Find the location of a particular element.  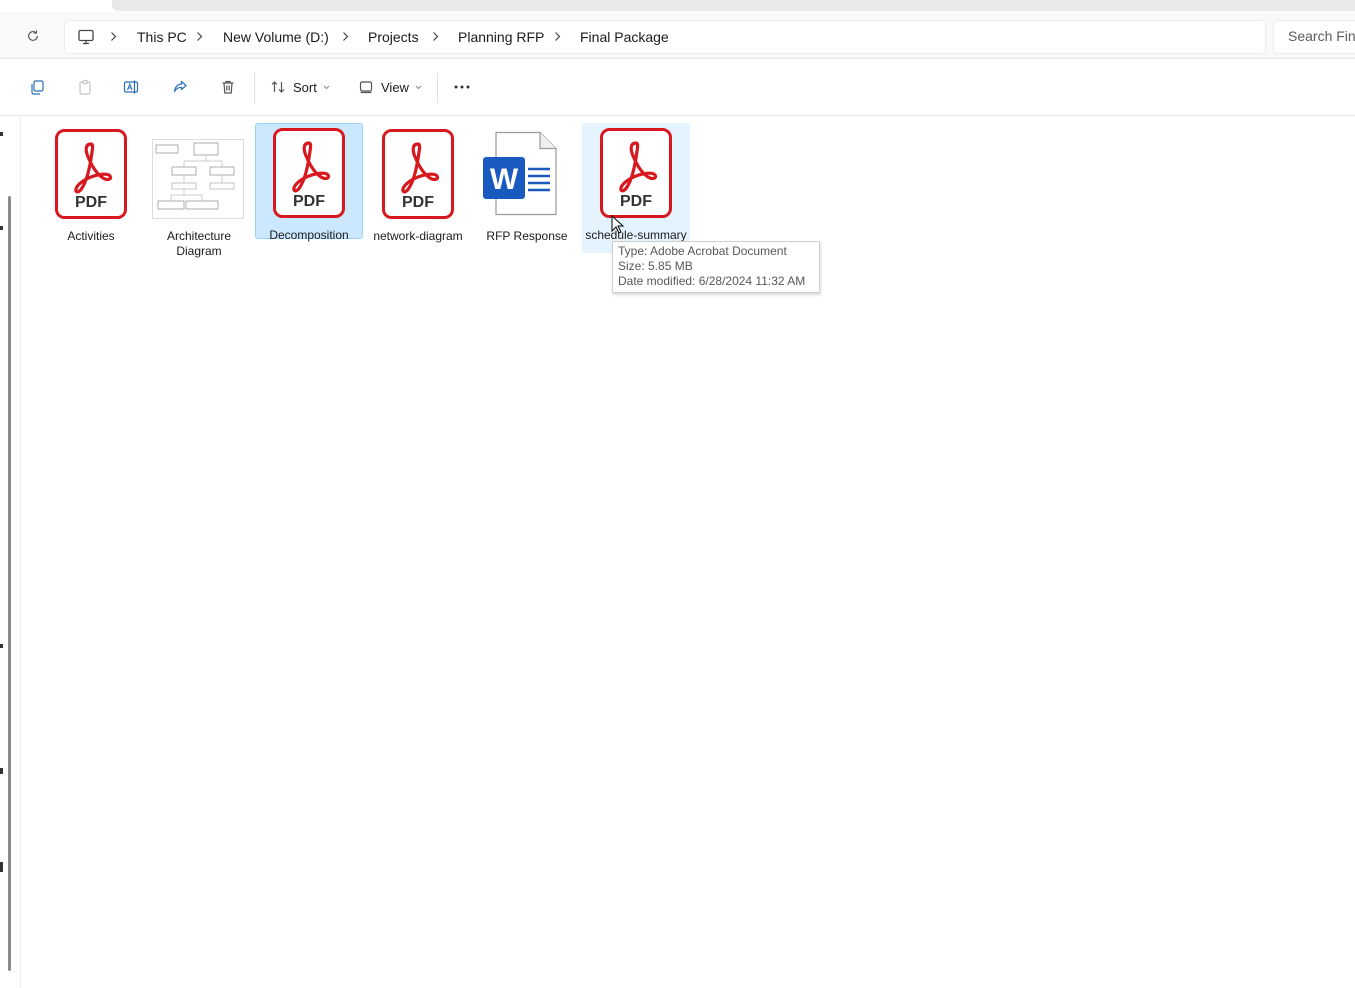

refresh-icon is located at coordinates (33, 35).